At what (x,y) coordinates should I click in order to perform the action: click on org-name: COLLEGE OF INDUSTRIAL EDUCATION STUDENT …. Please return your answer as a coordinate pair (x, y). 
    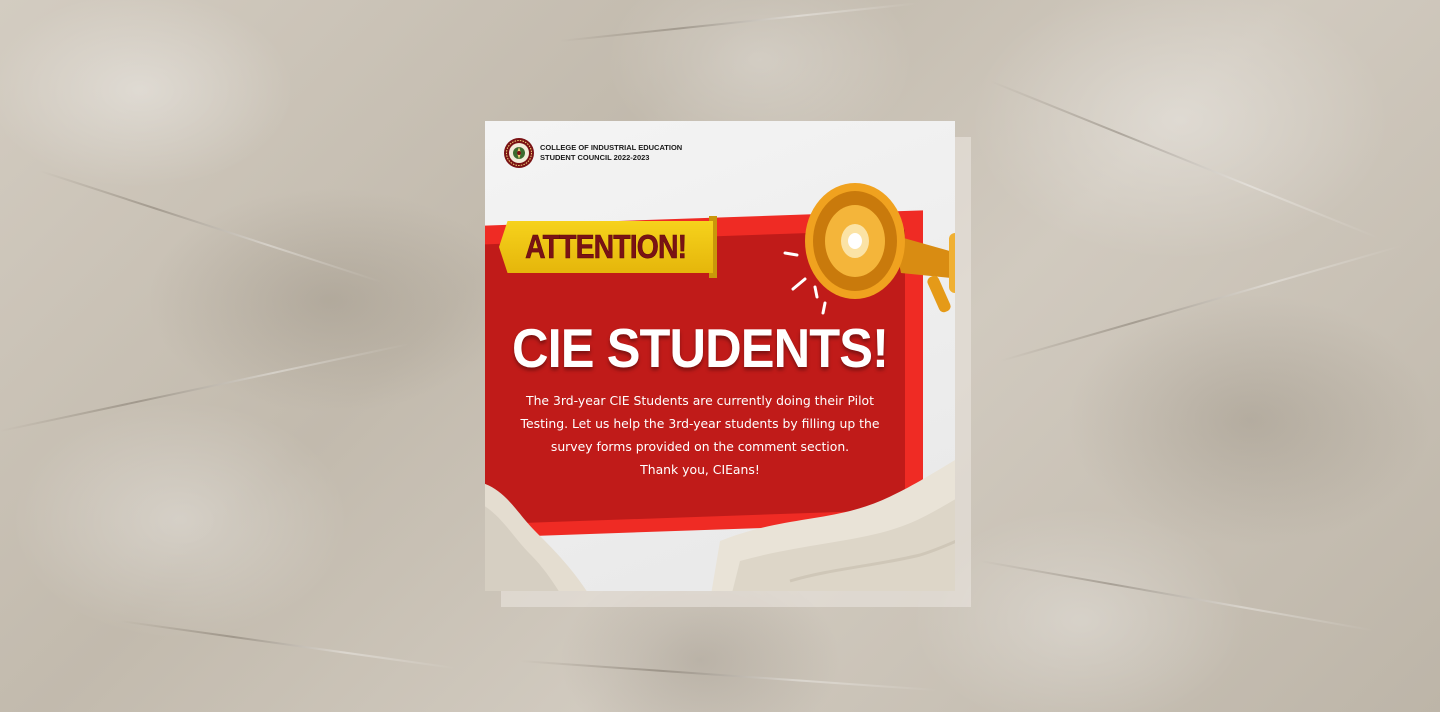
    Looking at the image, I should click on (611, 153).